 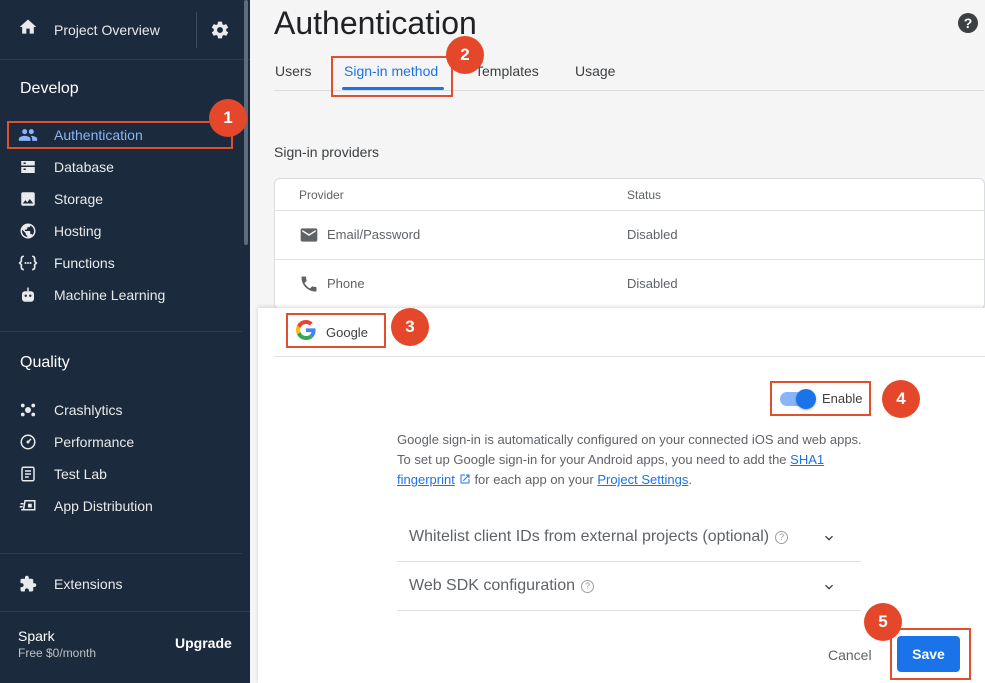 I want to click on highlight-box-authentication, so click(x=120, y=135).